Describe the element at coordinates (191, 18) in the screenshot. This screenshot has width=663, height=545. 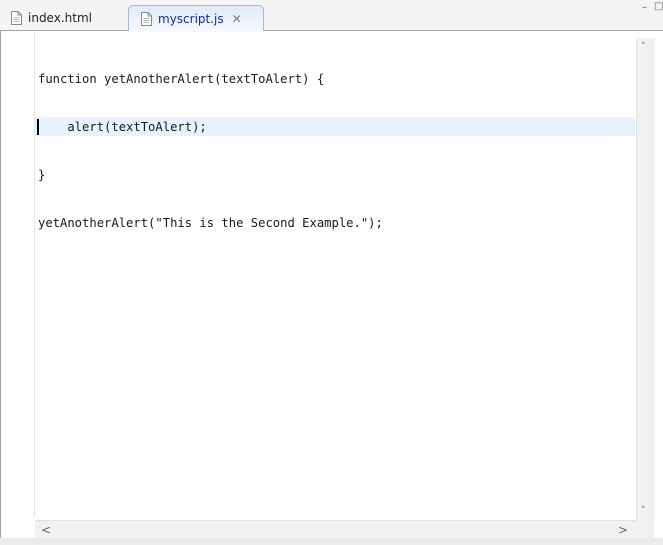
I see `tab-label: myscript.js` at that location.